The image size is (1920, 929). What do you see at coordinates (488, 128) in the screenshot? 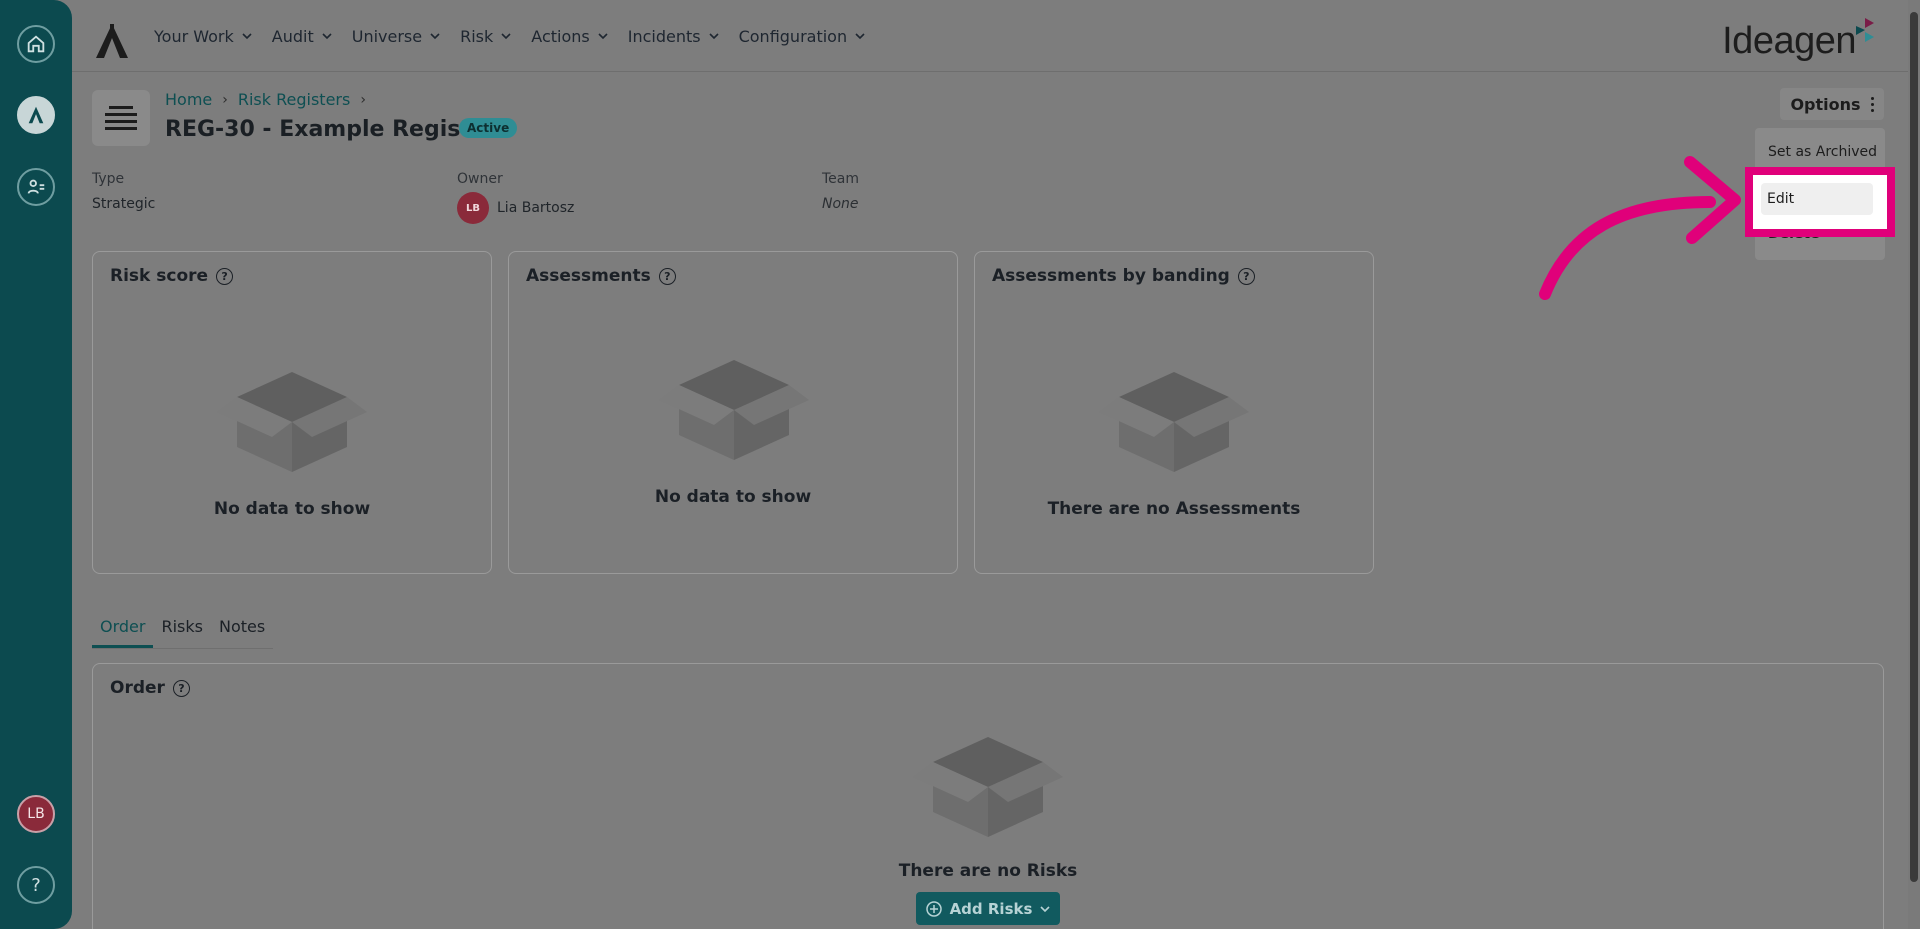
I see `status-badge: Active` at bounding box center [488, 128].